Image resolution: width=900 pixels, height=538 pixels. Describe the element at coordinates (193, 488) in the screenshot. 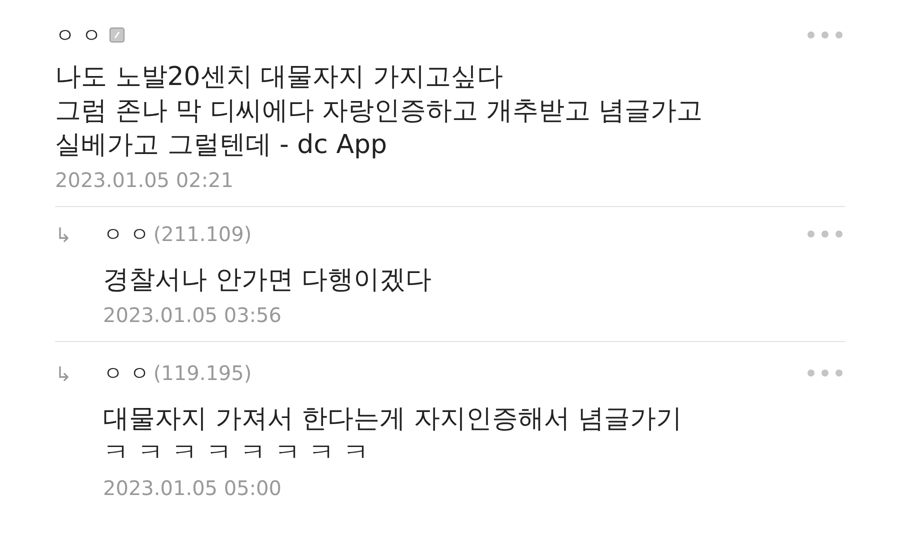

I see `comment-date: 2023.01.05 05:00` at that location.